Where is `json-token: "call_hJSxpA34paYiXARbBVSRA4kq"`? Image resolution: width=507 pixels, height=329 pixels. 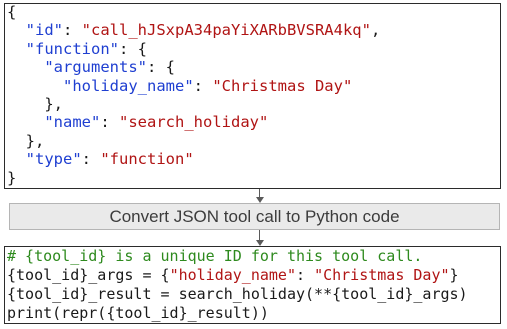
json-token: "call_hJSxpA34paYiXARbBVSRA4kq" is located at coordinates (226, 30).